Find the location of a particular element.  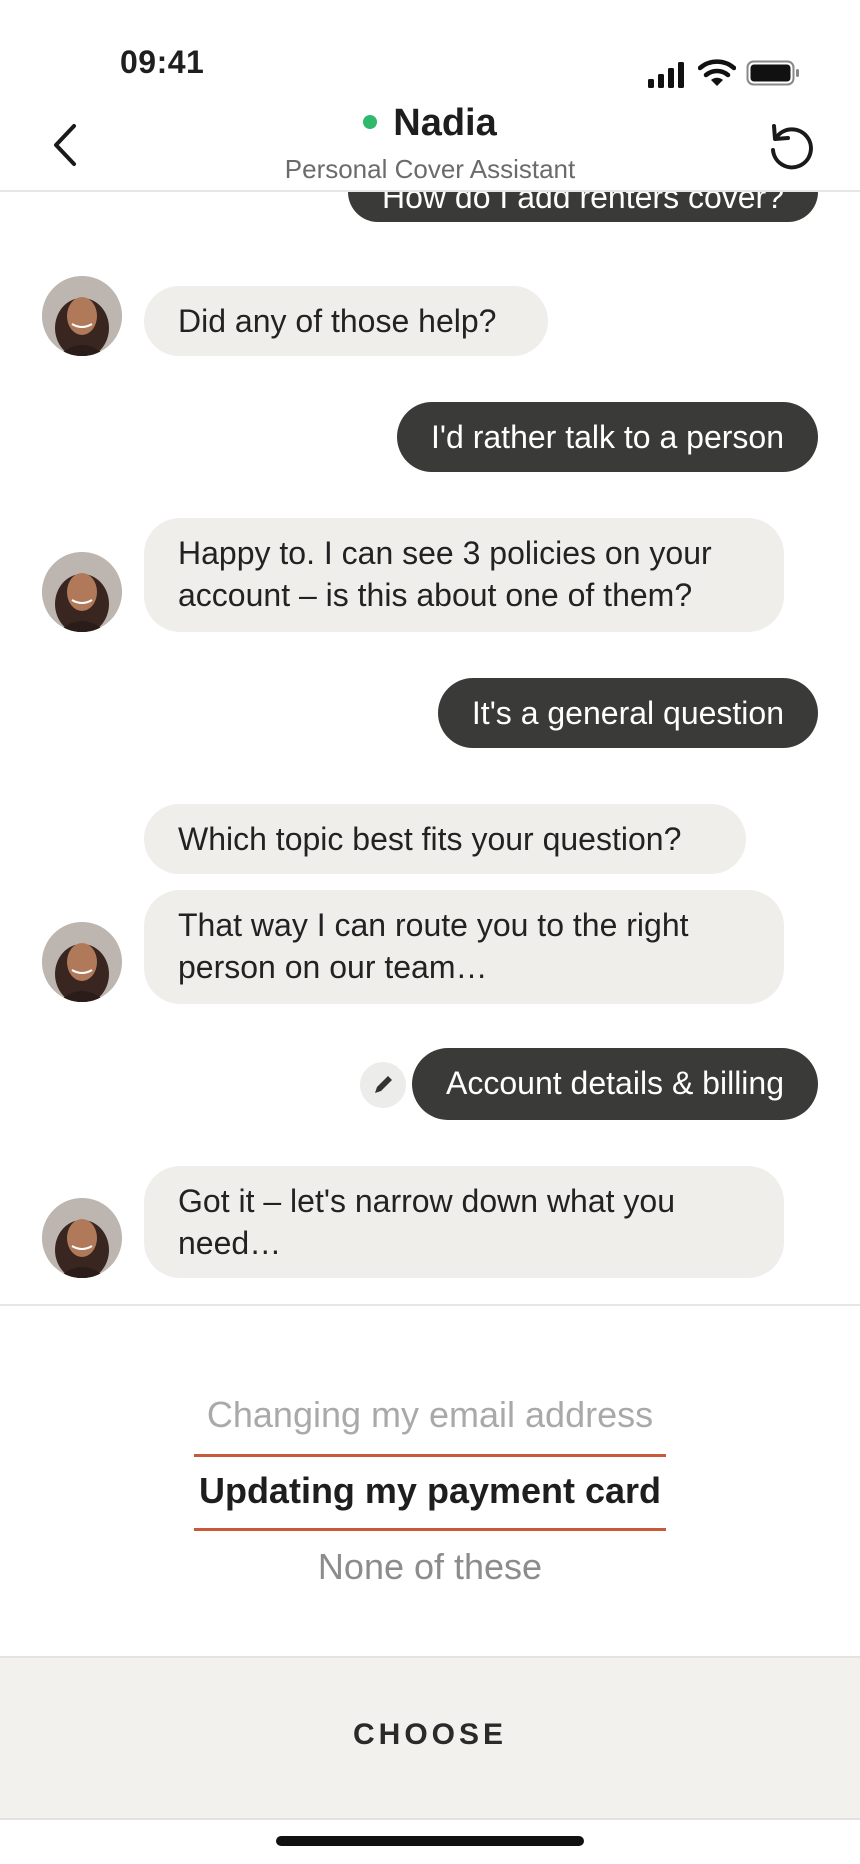

choose-button: CHOOSE is located at coordinates (430, 1738).